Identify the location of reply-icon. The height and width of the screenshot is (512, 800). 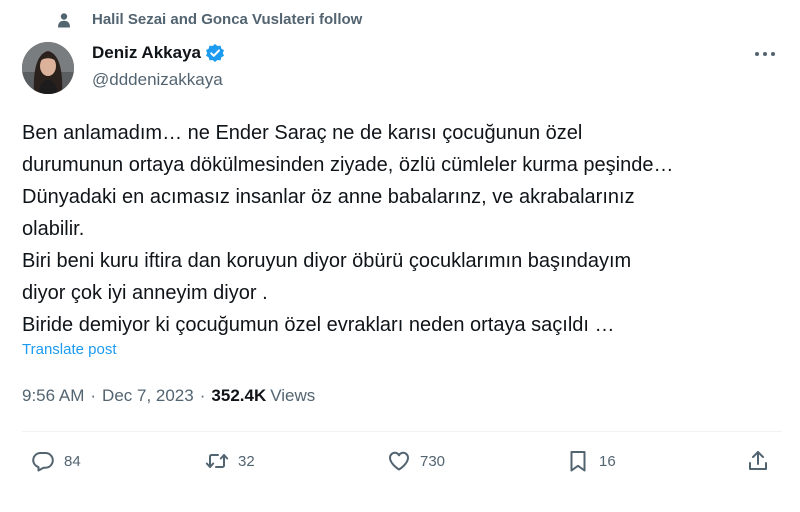
(43, 462).